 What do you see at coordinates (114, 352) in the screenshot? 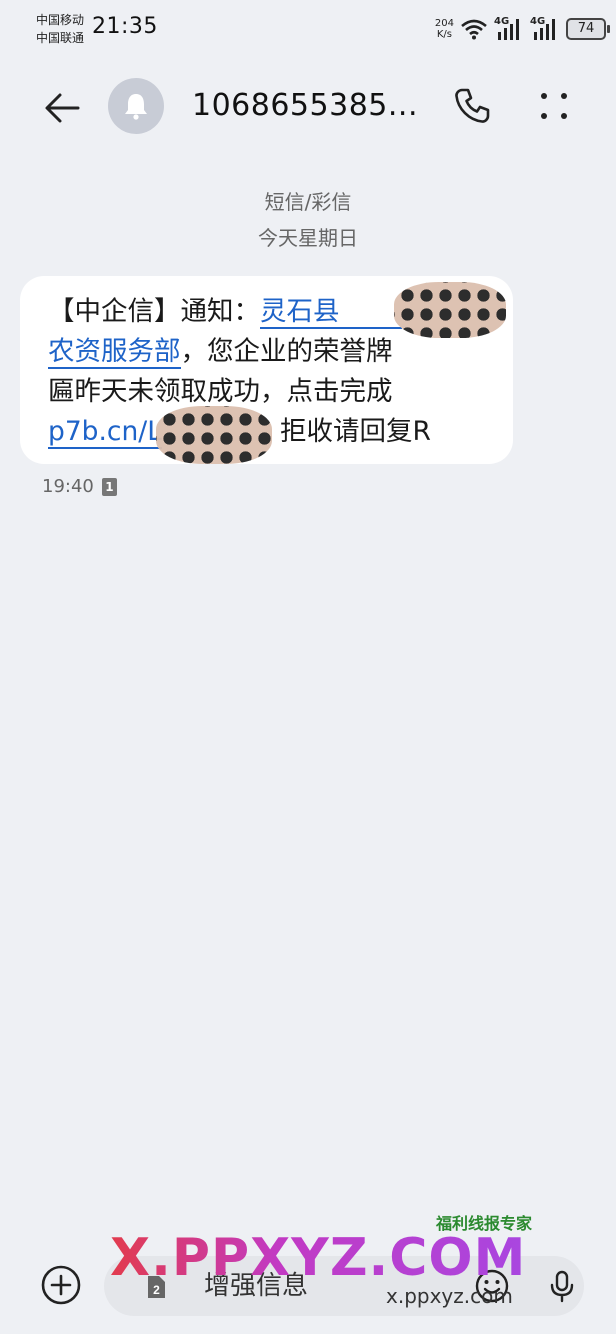
I see `address-link-cont: 农资服务部` at bounding box center [114, 352].